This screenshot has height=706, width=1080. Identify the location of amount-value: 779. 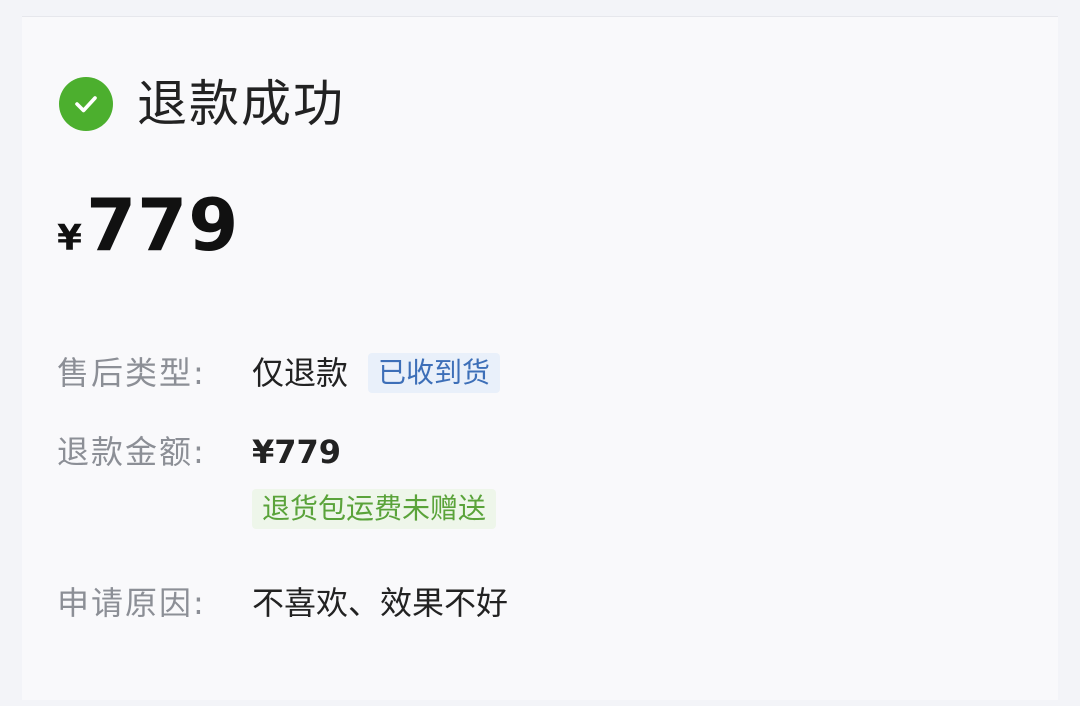
(163, 225).